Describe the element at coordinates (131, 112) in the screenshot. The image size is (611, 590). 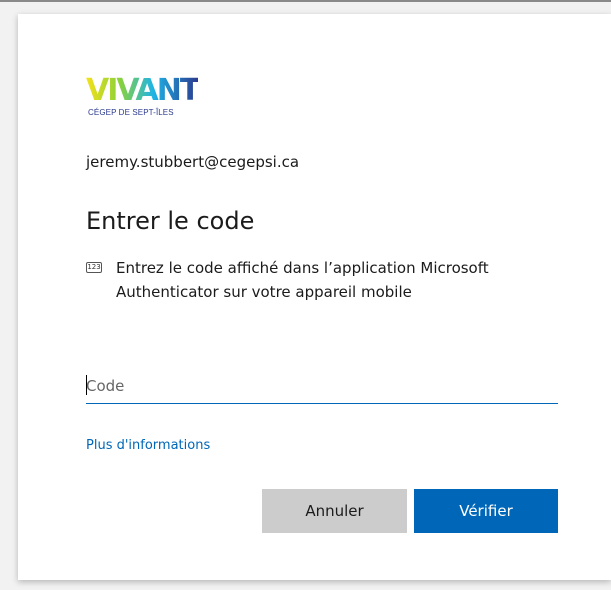
I see `logo-subtitle: CÉGEP DE SEPT-ÎLES` at that location.